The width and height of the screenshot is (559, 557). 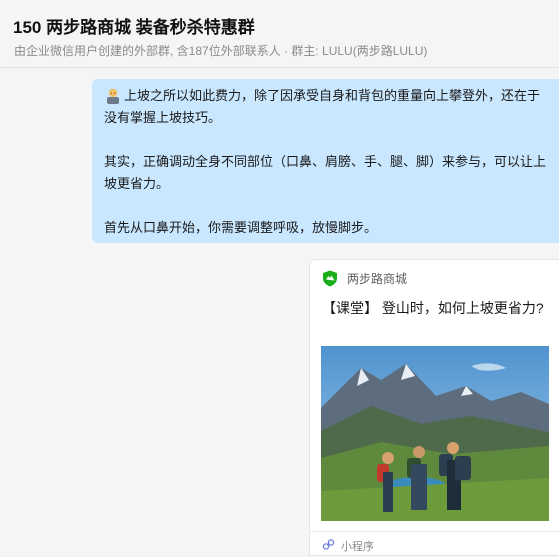 What do you see at coordinates (357, 547) in the screenshot?
I see `mini-program-label: 小程序` at bounding box center [357, 547].